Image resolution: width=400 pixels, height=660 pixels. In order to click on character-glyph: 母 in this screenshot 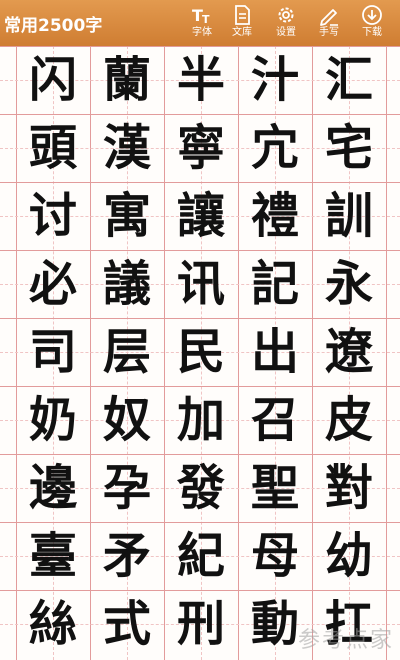, I will do `click(274, 556)`.